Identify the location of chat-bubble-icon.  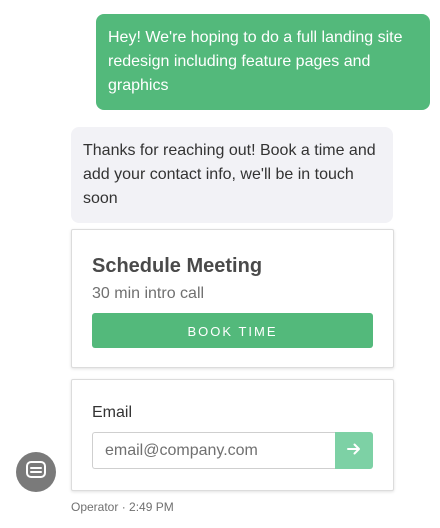
(36, 472).